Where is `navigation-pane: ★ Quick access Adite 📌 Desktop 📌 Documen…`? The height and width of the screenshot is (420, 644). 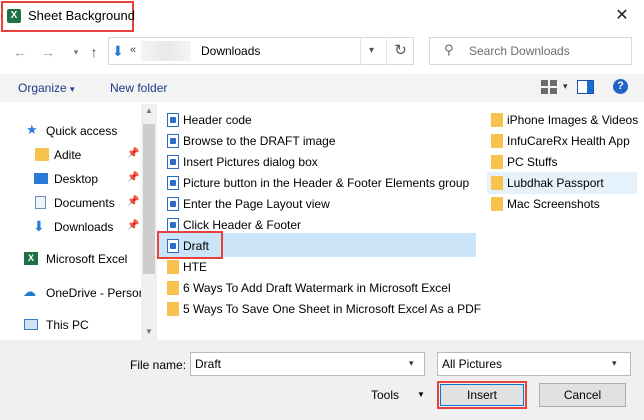
navigation-pane: ★ Quick access Adite 📌 Desktop 📌 Documen… is located at coordinates (70, 222).